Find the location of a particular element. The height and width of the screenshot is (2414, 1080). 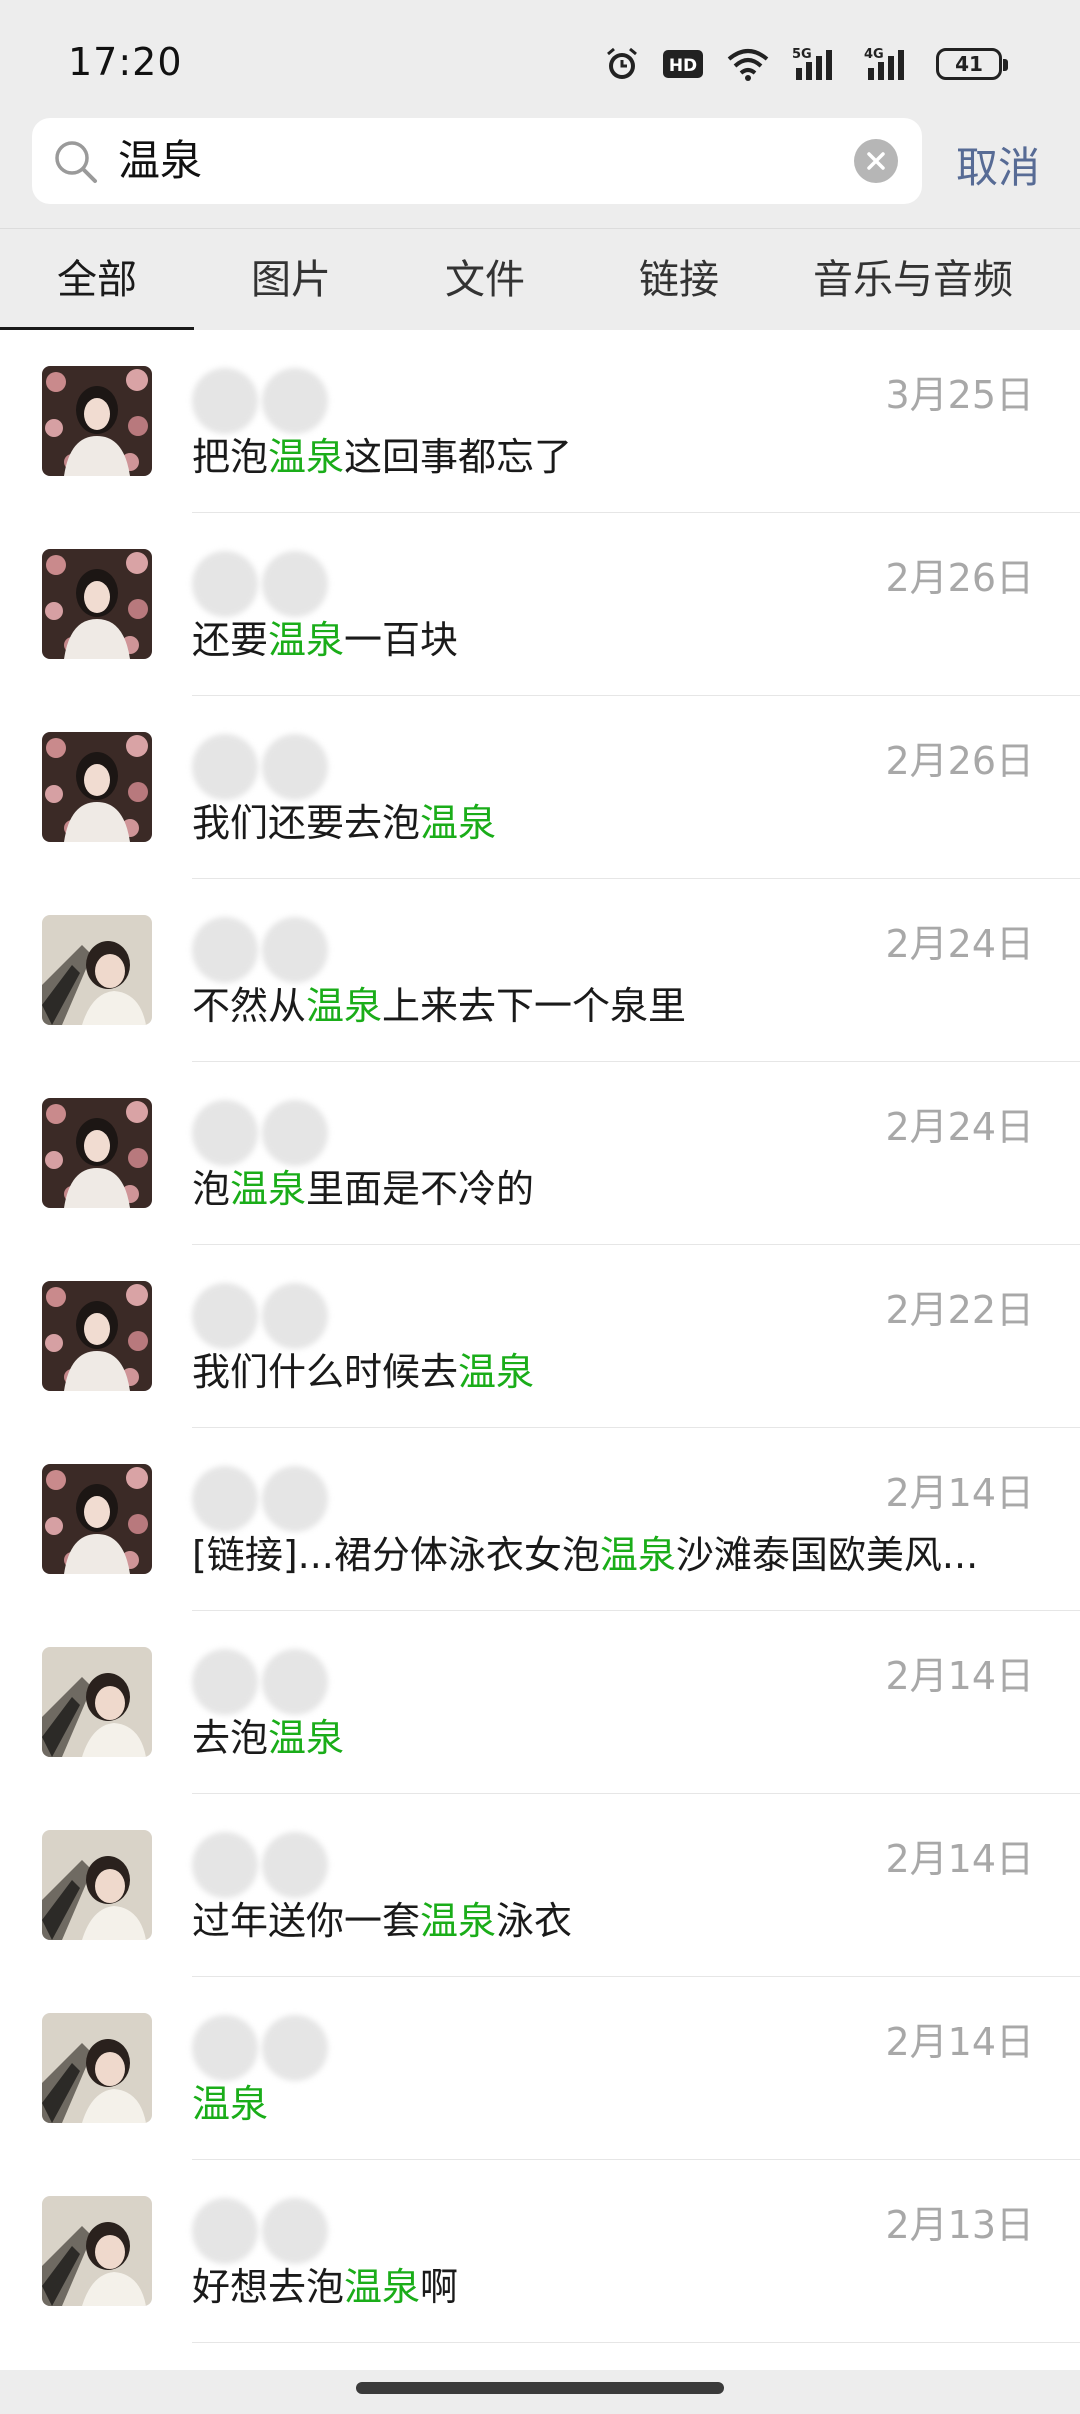

result-row: 2月14日 过年送你一套温泉泳衣 is located at coordinates (540, 1885).